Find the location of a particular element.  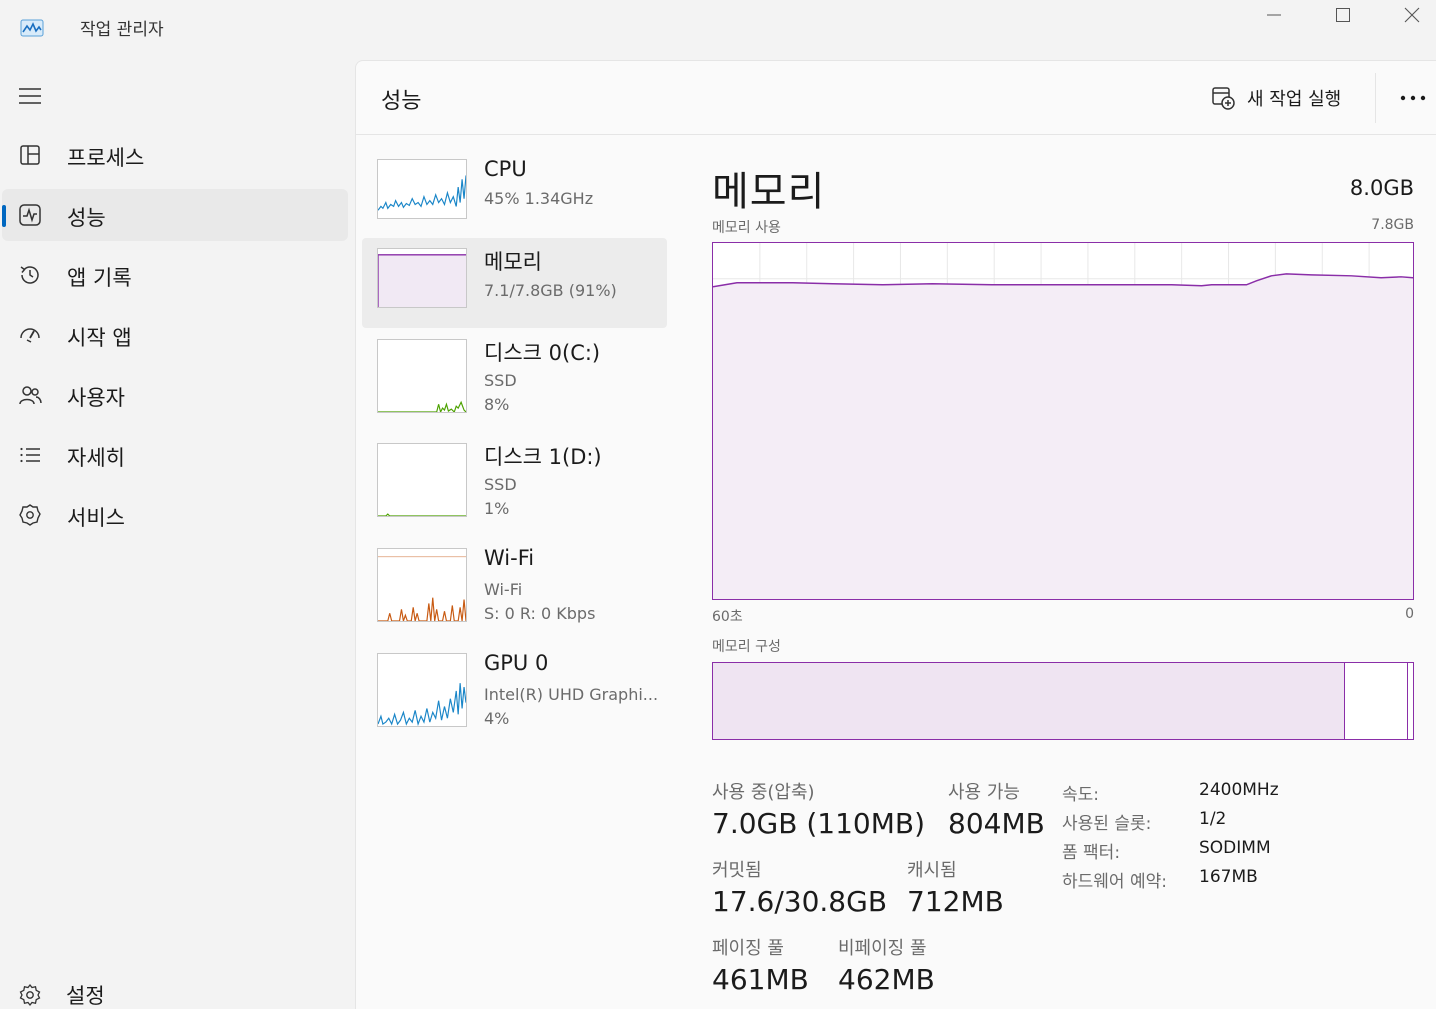

device-wifi: Wi-Fi Wi-Fi S: 0 R: 0 Kbps is located at coordinates (514, 583).